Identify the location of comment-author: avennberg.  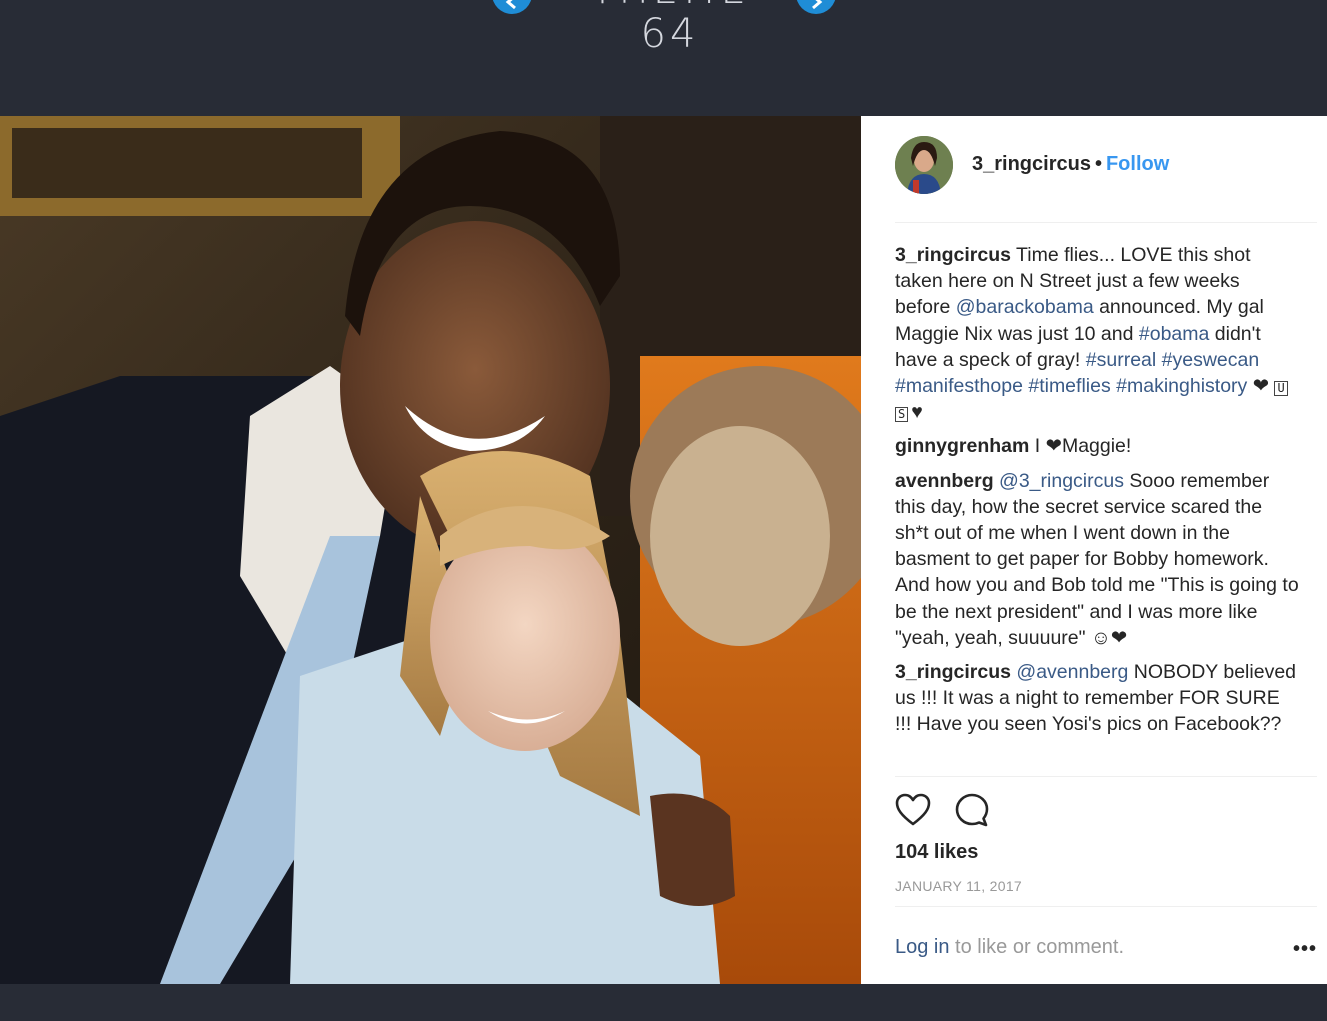
(944, 481).